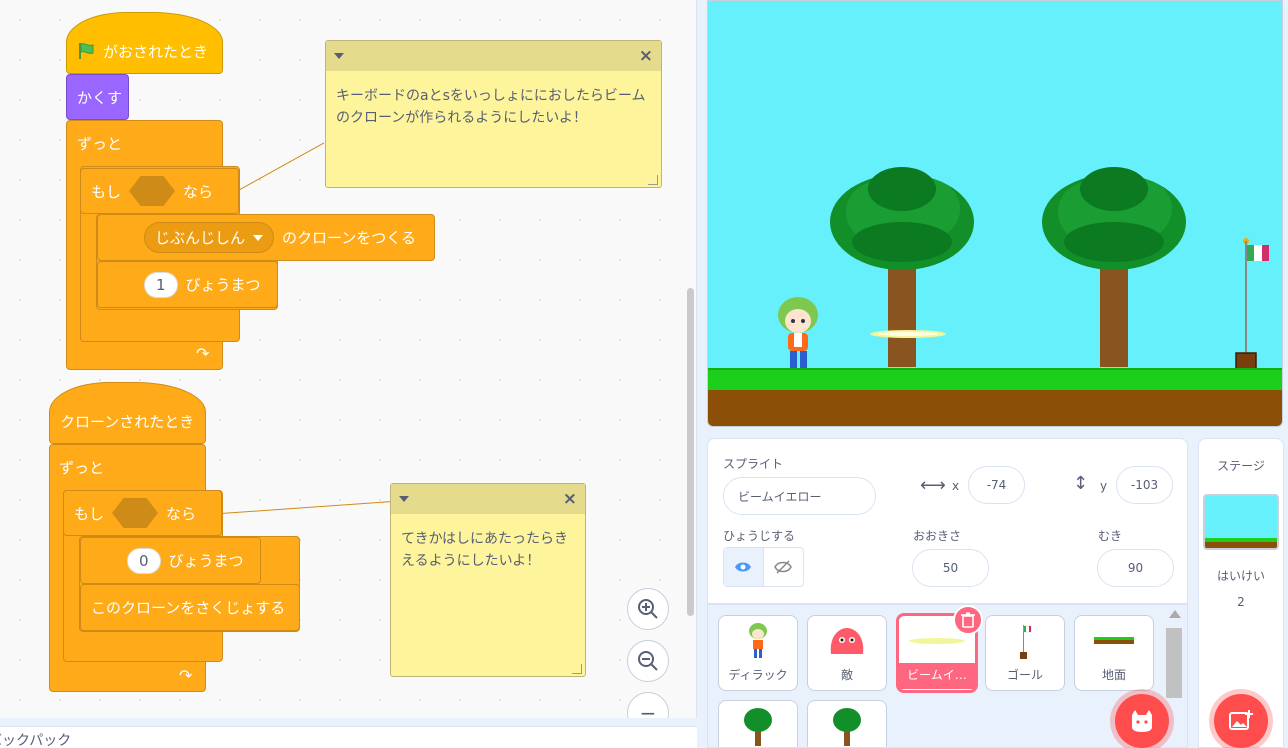  What do you see at coordinates (1174, 663) in the screenshot?
I see `scroll-thumb` at bounding box center [1174, 663].